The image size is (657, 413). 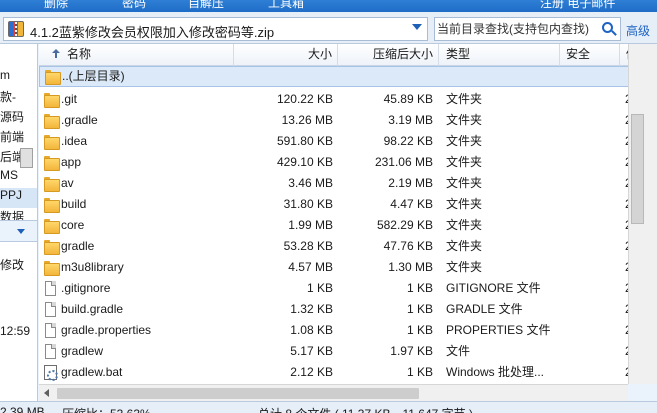 I want to click on left-info-text: 修改, so click(x=12, y=265).